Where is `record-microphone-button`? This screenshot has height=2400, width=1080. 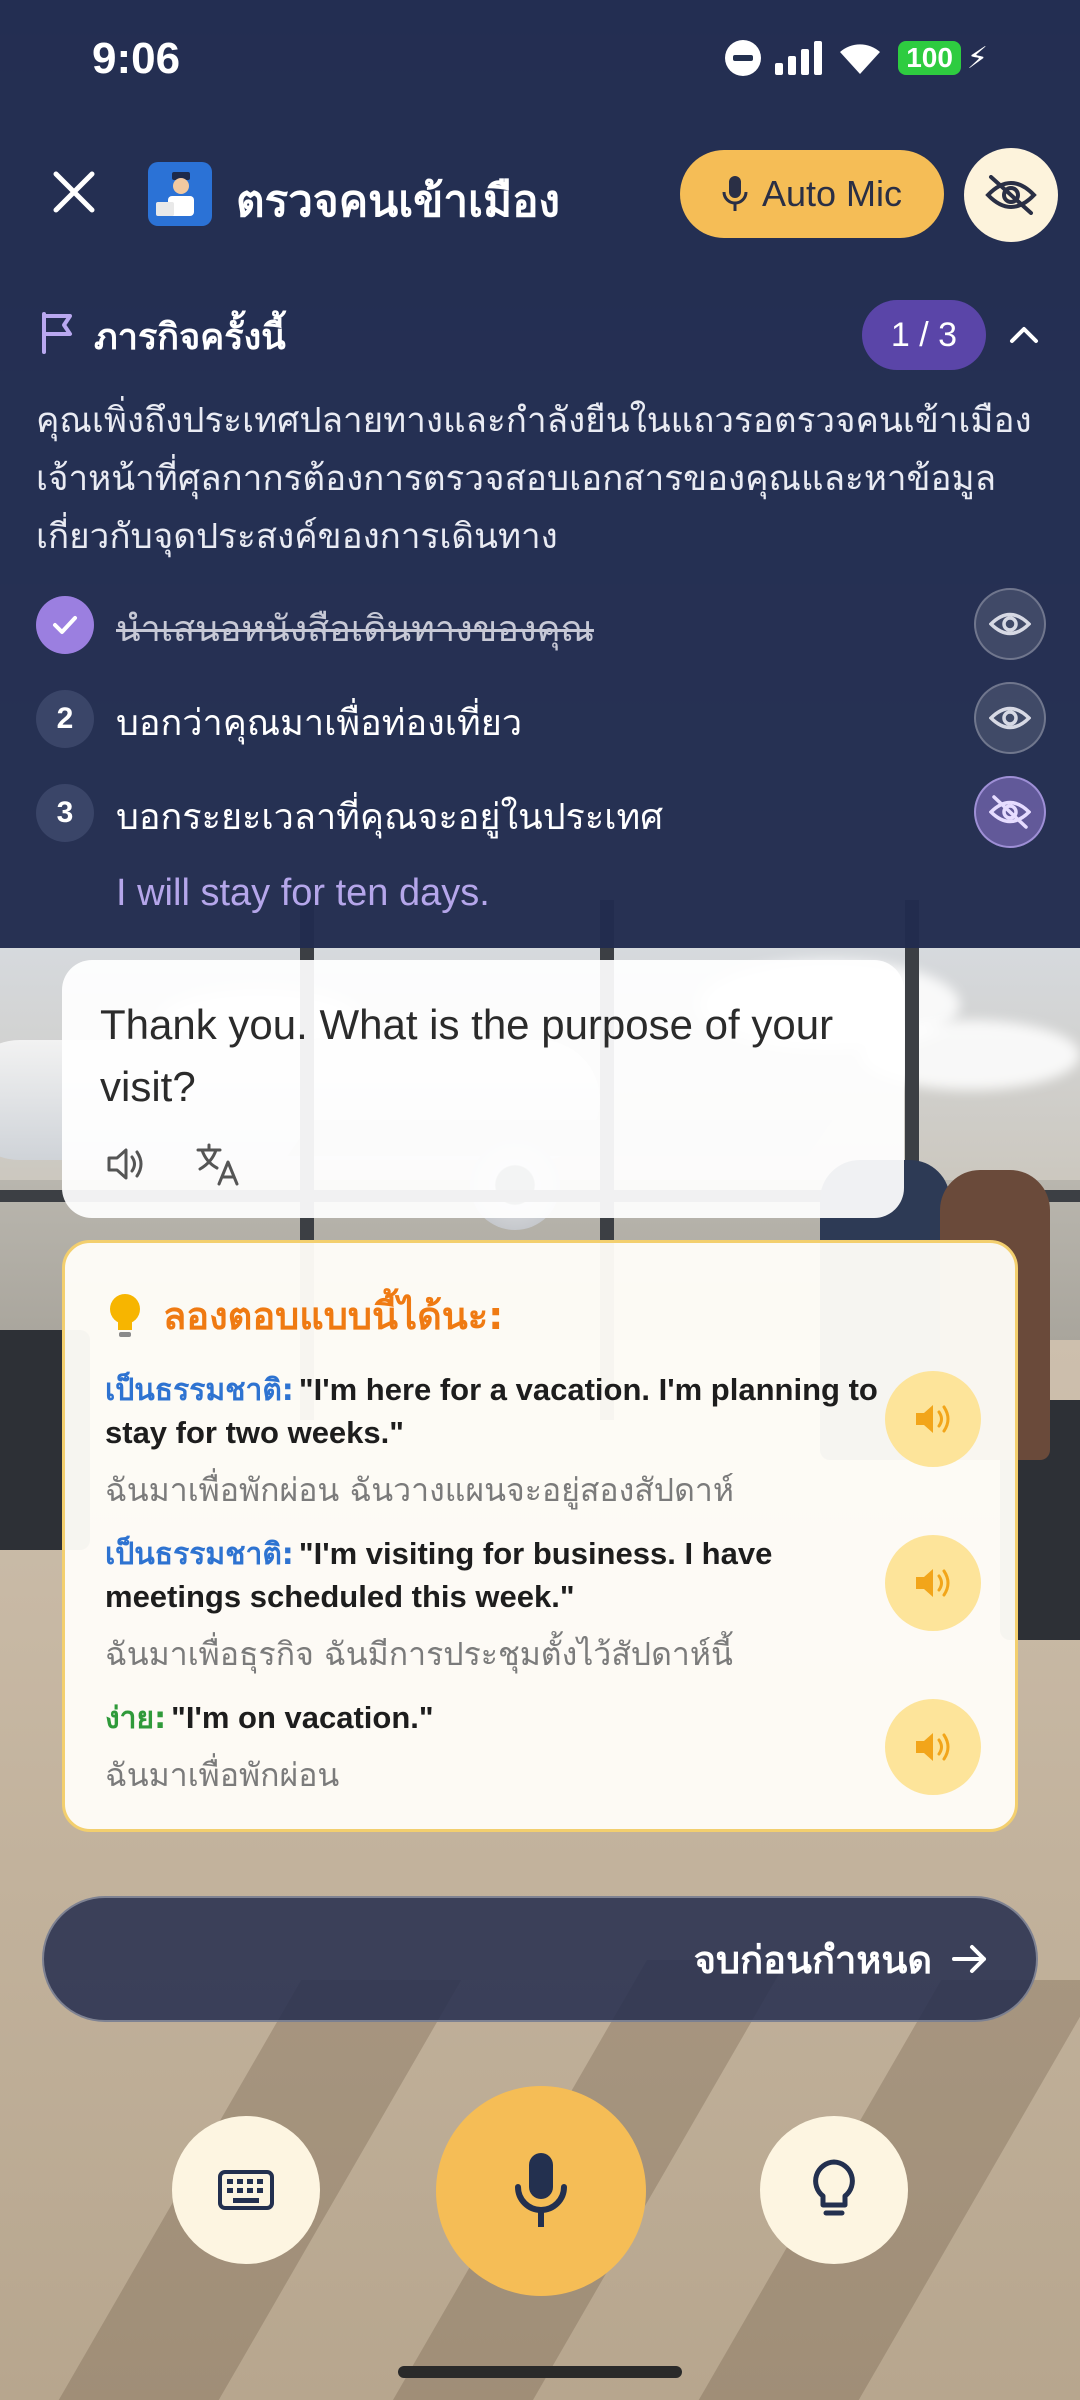 record-microphone-button is located at coordinates (541, 2191).